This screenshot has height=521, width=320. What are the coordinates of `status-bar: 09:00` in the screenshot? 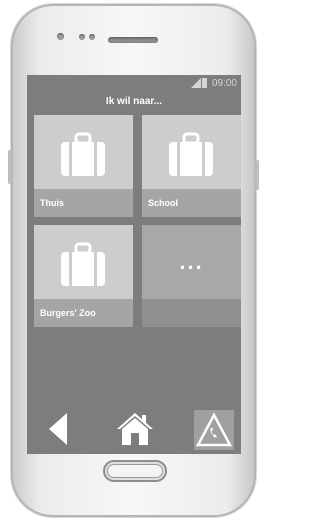 It's located at (134, 83).